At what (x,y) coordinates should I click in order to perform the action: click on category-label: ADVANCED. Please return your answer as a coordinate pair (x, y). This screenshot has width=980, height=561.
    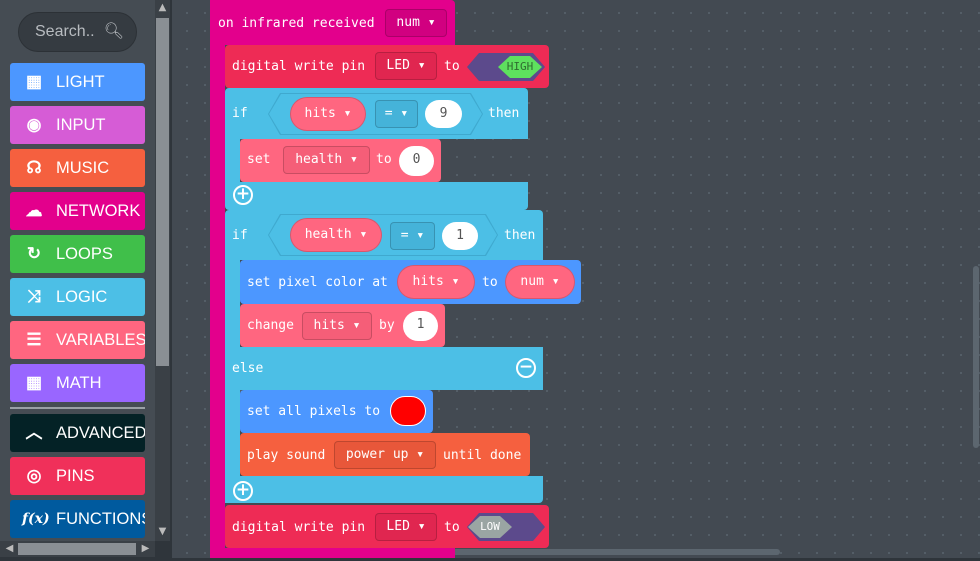
    Looking at the image, I should click on (100, 433).